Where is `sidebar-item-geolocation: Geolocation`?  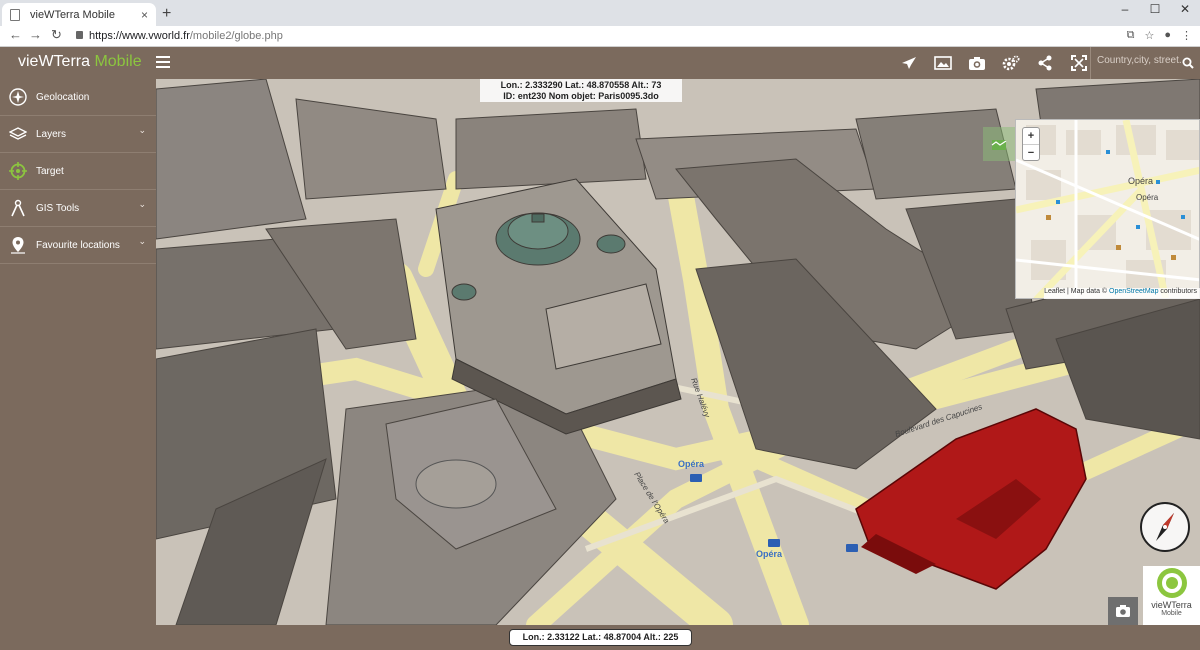 sidebar-item-geolocation: Geolocation is located at coordinates (78, 97).